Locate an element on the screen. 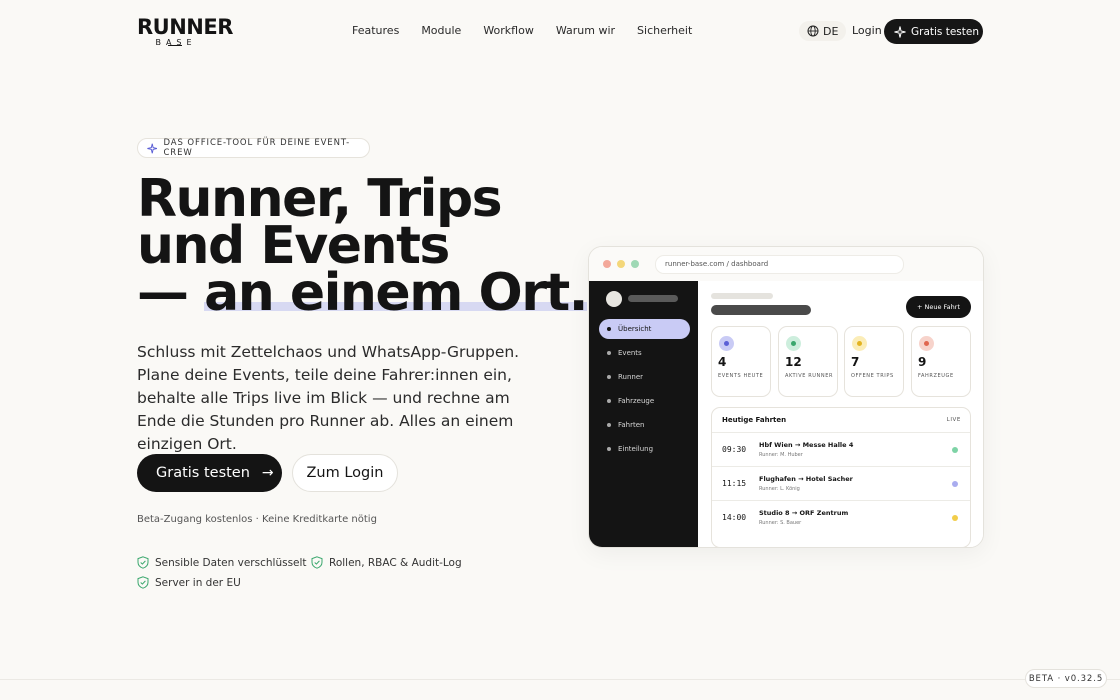 This screenshot has height=700, width=1120. feature-item: Sensible Daten verschlüsselt is located at coordinates (222, 562).